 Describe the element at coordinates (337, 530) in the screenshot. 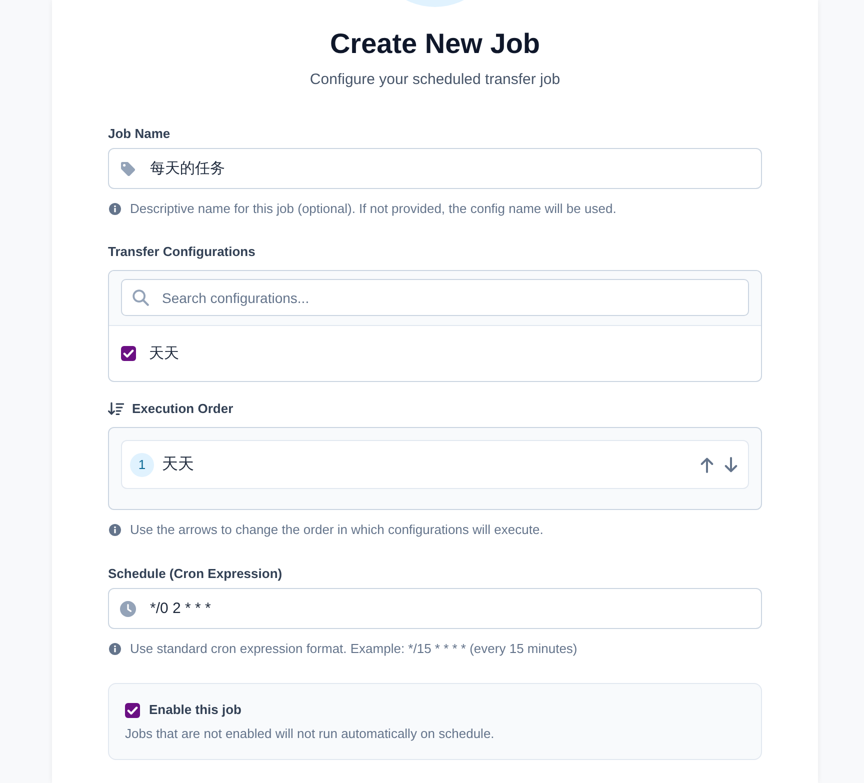

I see `hint-text: Use the arrows to change the order in which configurations will execute.` at that location.